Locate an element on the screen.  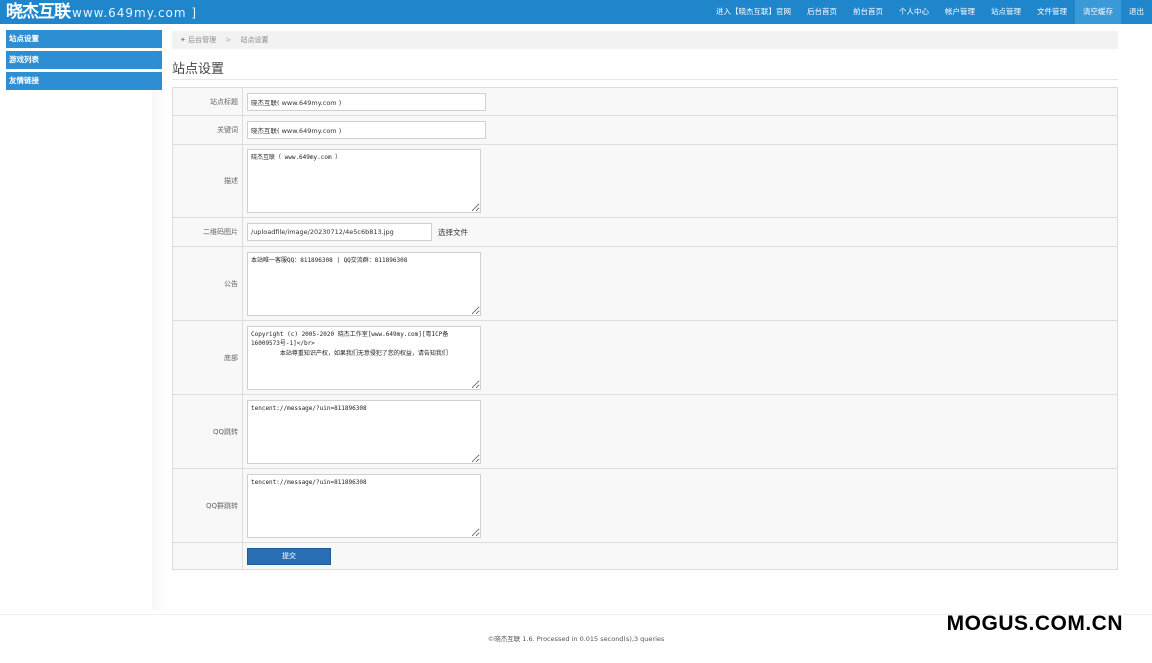
qq-link-label: QQ跳转 is located at coordinates (208, 431).